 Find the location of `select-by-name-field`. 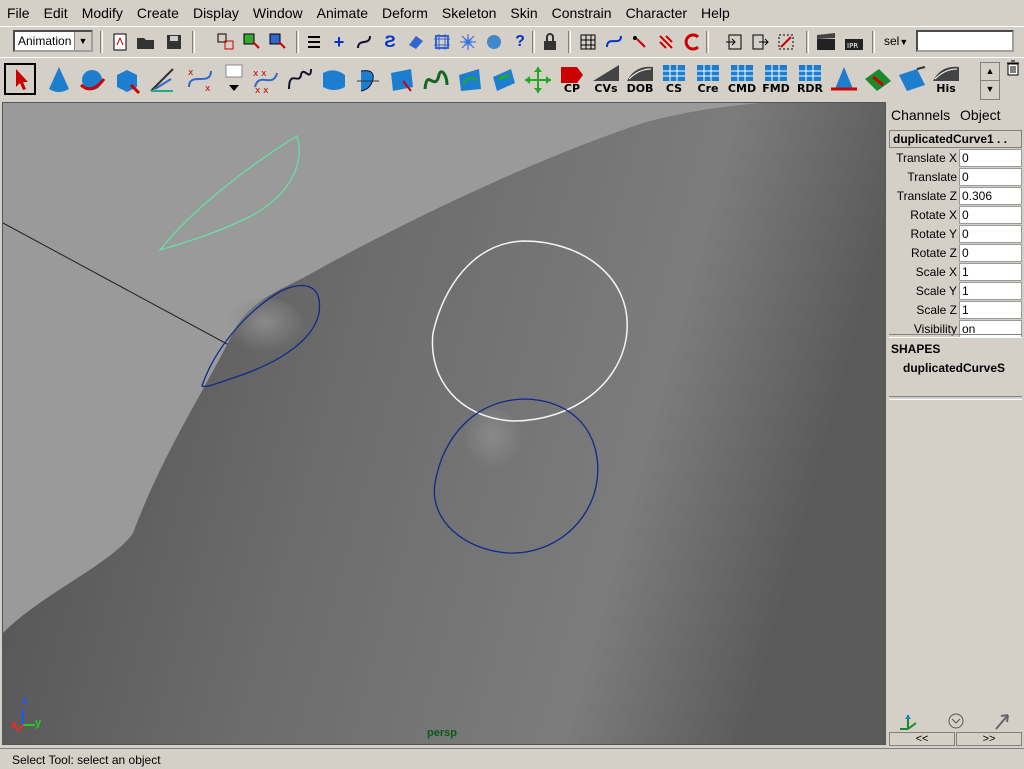

select-by-name-field is located at coordinates (965, 41).